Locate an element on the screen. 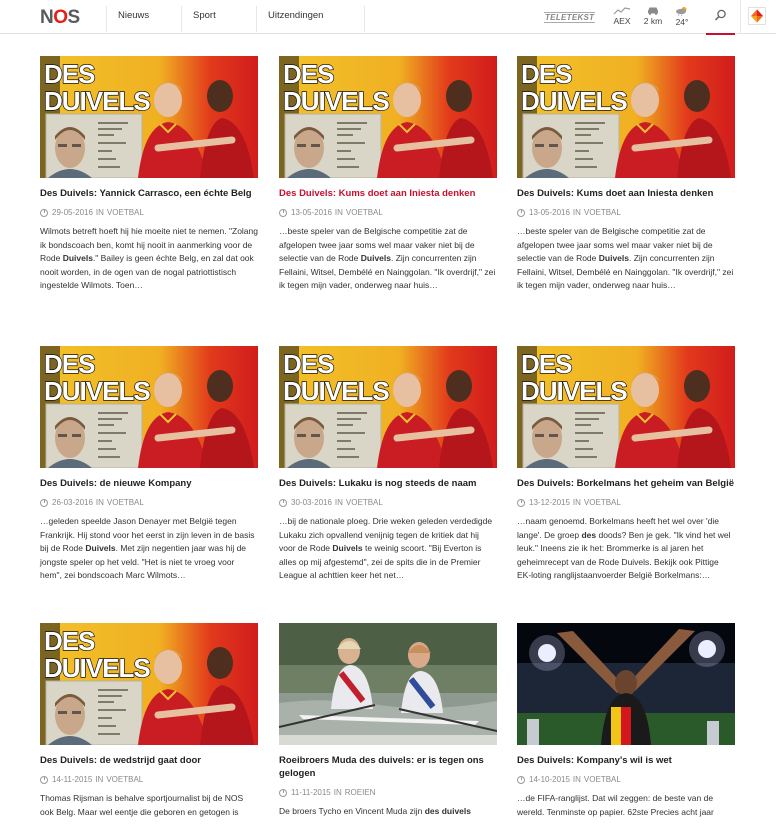 The height and width of the screenshot is (825, 776). article-date: 14-10-2015 is located at coordinates (549, 779).